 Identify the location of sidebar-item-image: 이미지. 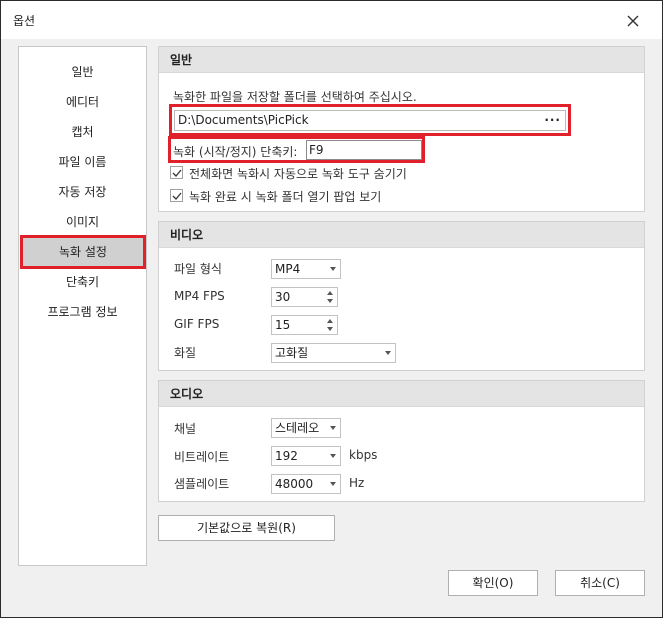
(82, 222).